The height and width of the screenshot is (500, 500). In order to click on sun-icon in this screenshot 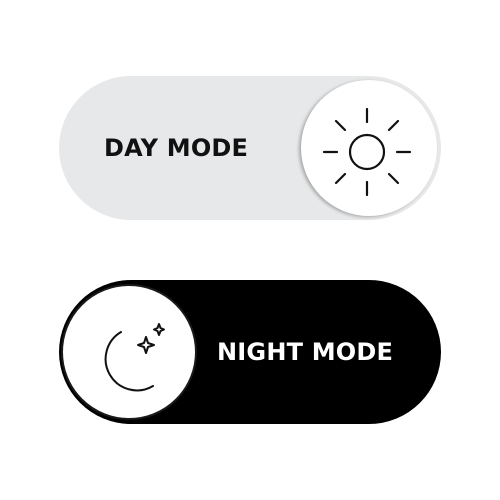, I will do `click(367, 152)`.